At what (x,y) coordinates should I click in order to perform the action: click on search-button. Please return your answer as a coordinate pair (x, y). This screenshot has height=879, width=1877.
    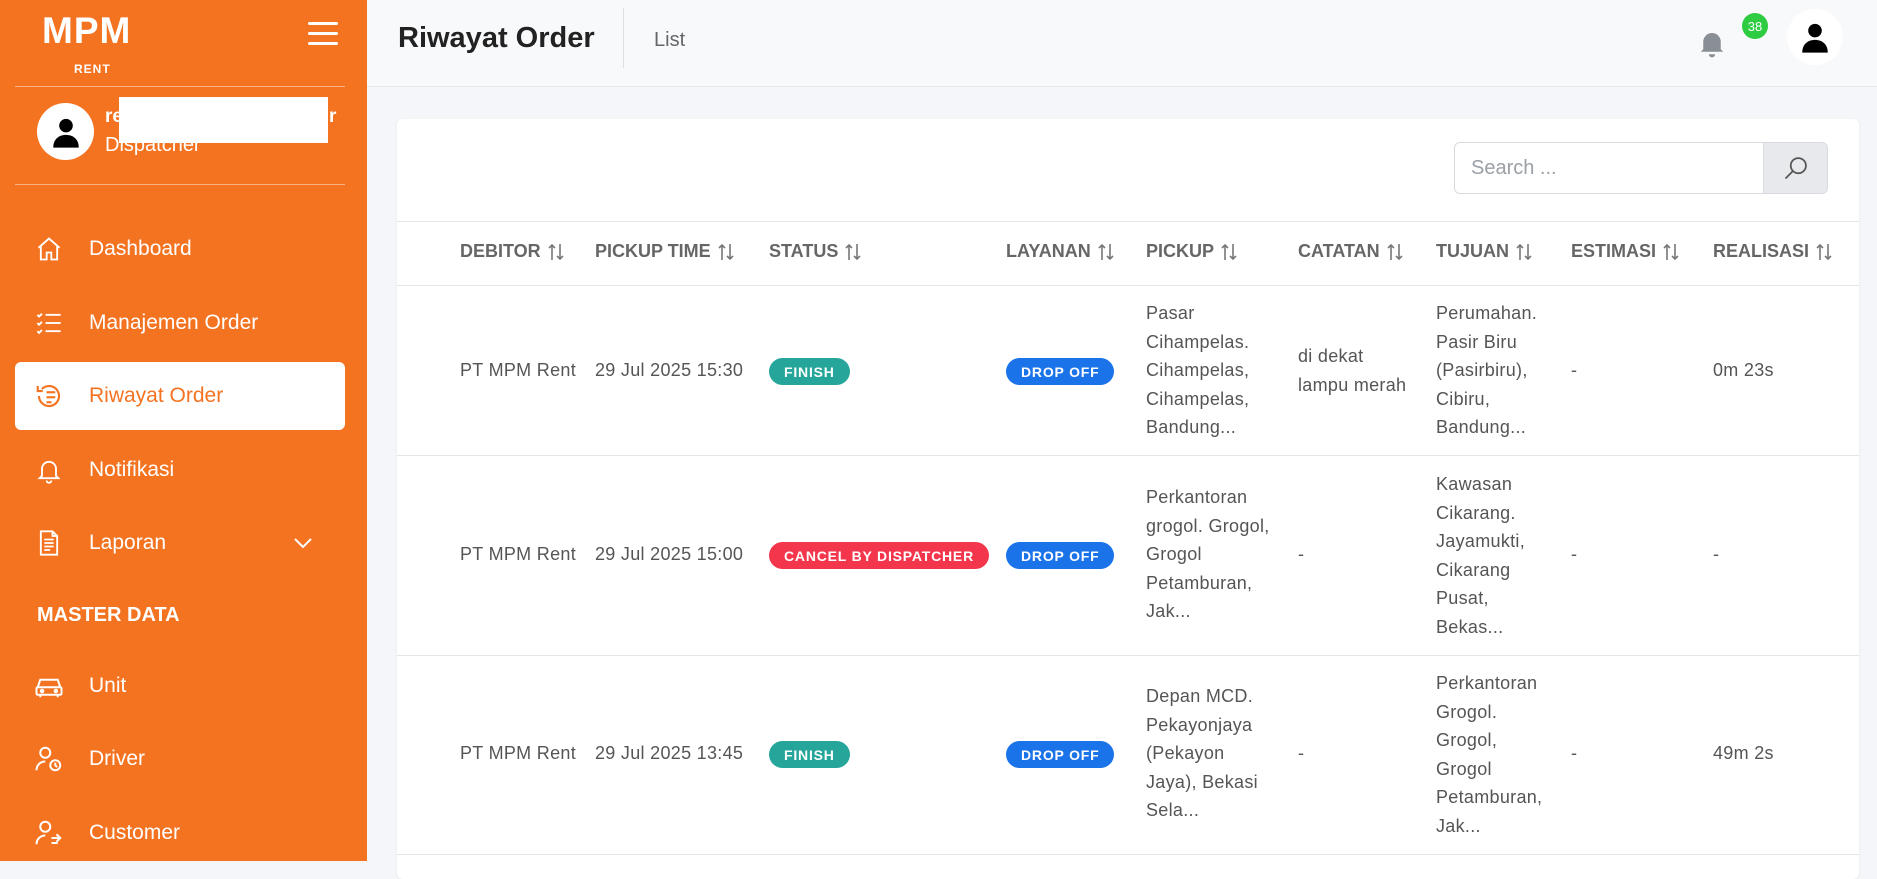
    Looking at the image, I should click on (1795, 168).